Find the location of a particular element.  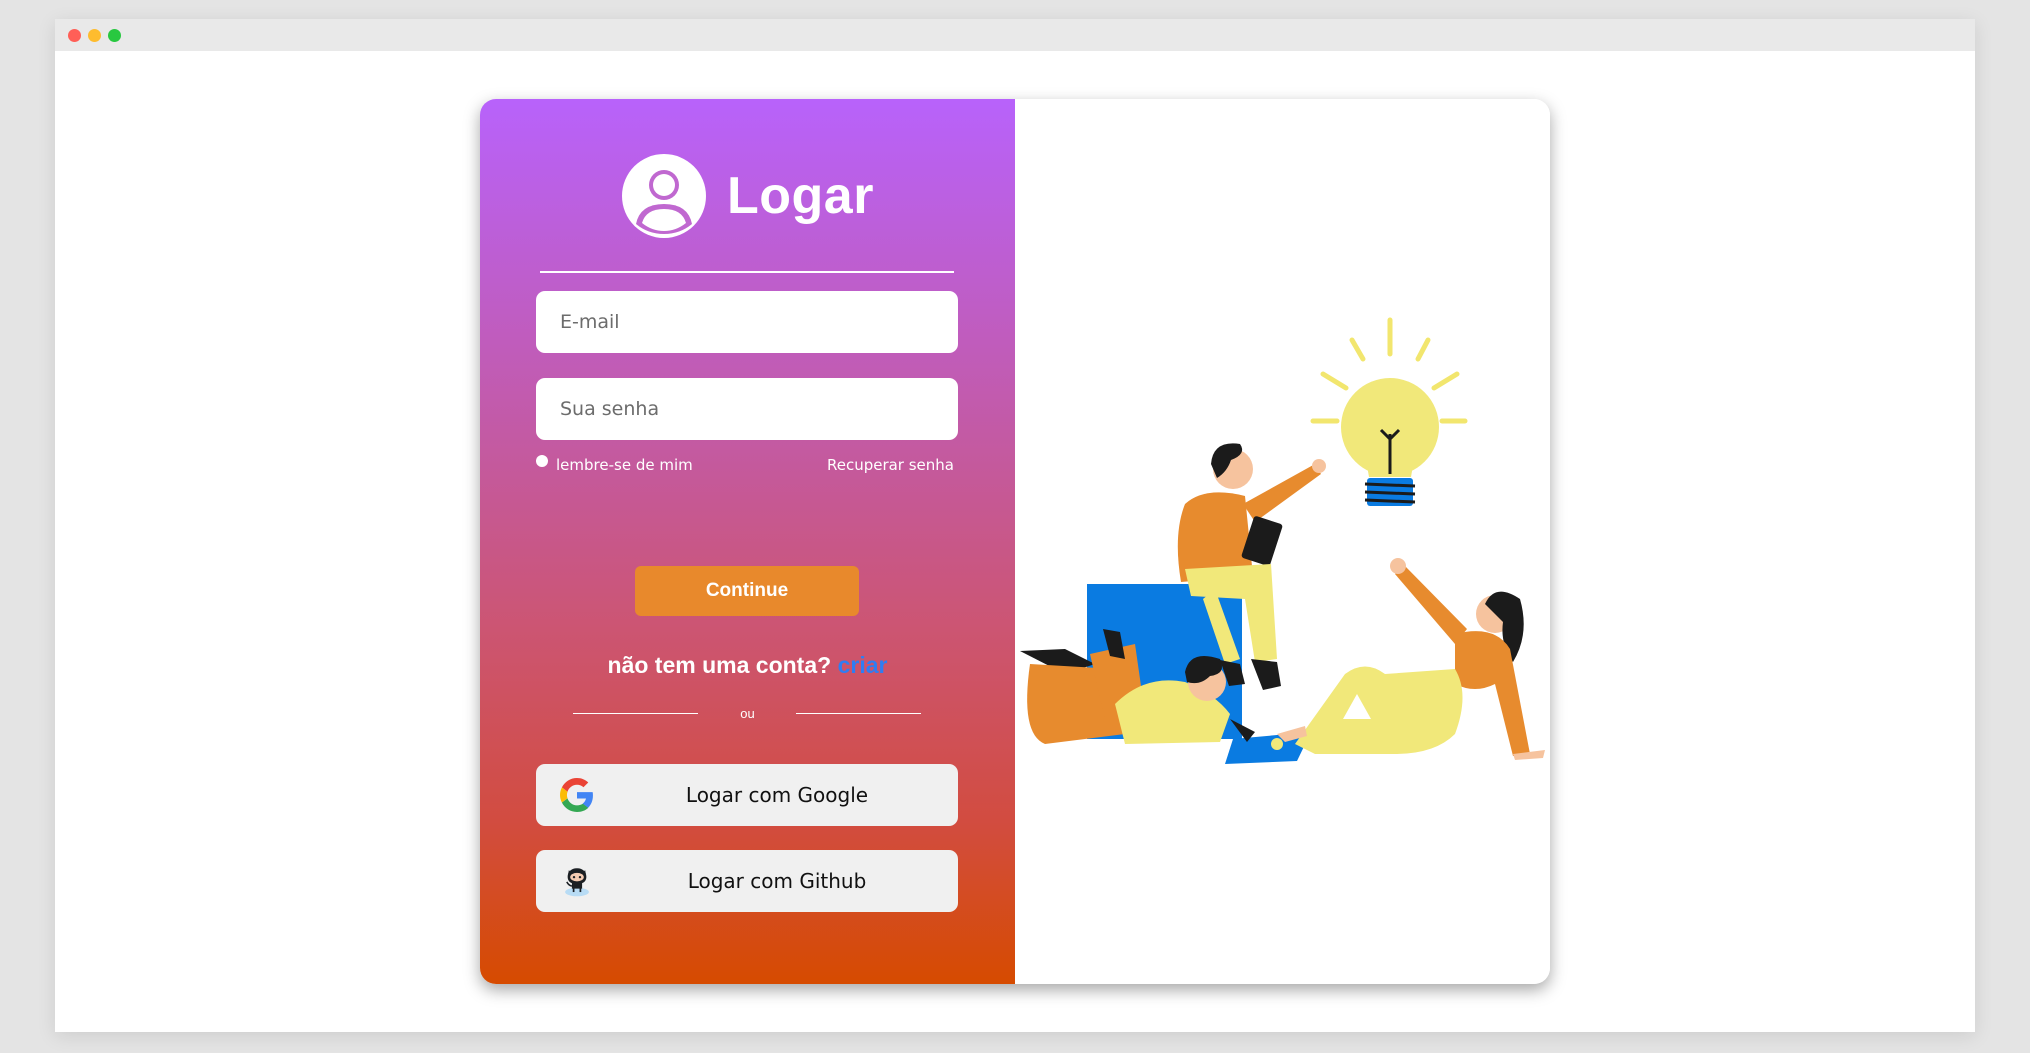

or-label: ou is located at coordinates (747, 713).